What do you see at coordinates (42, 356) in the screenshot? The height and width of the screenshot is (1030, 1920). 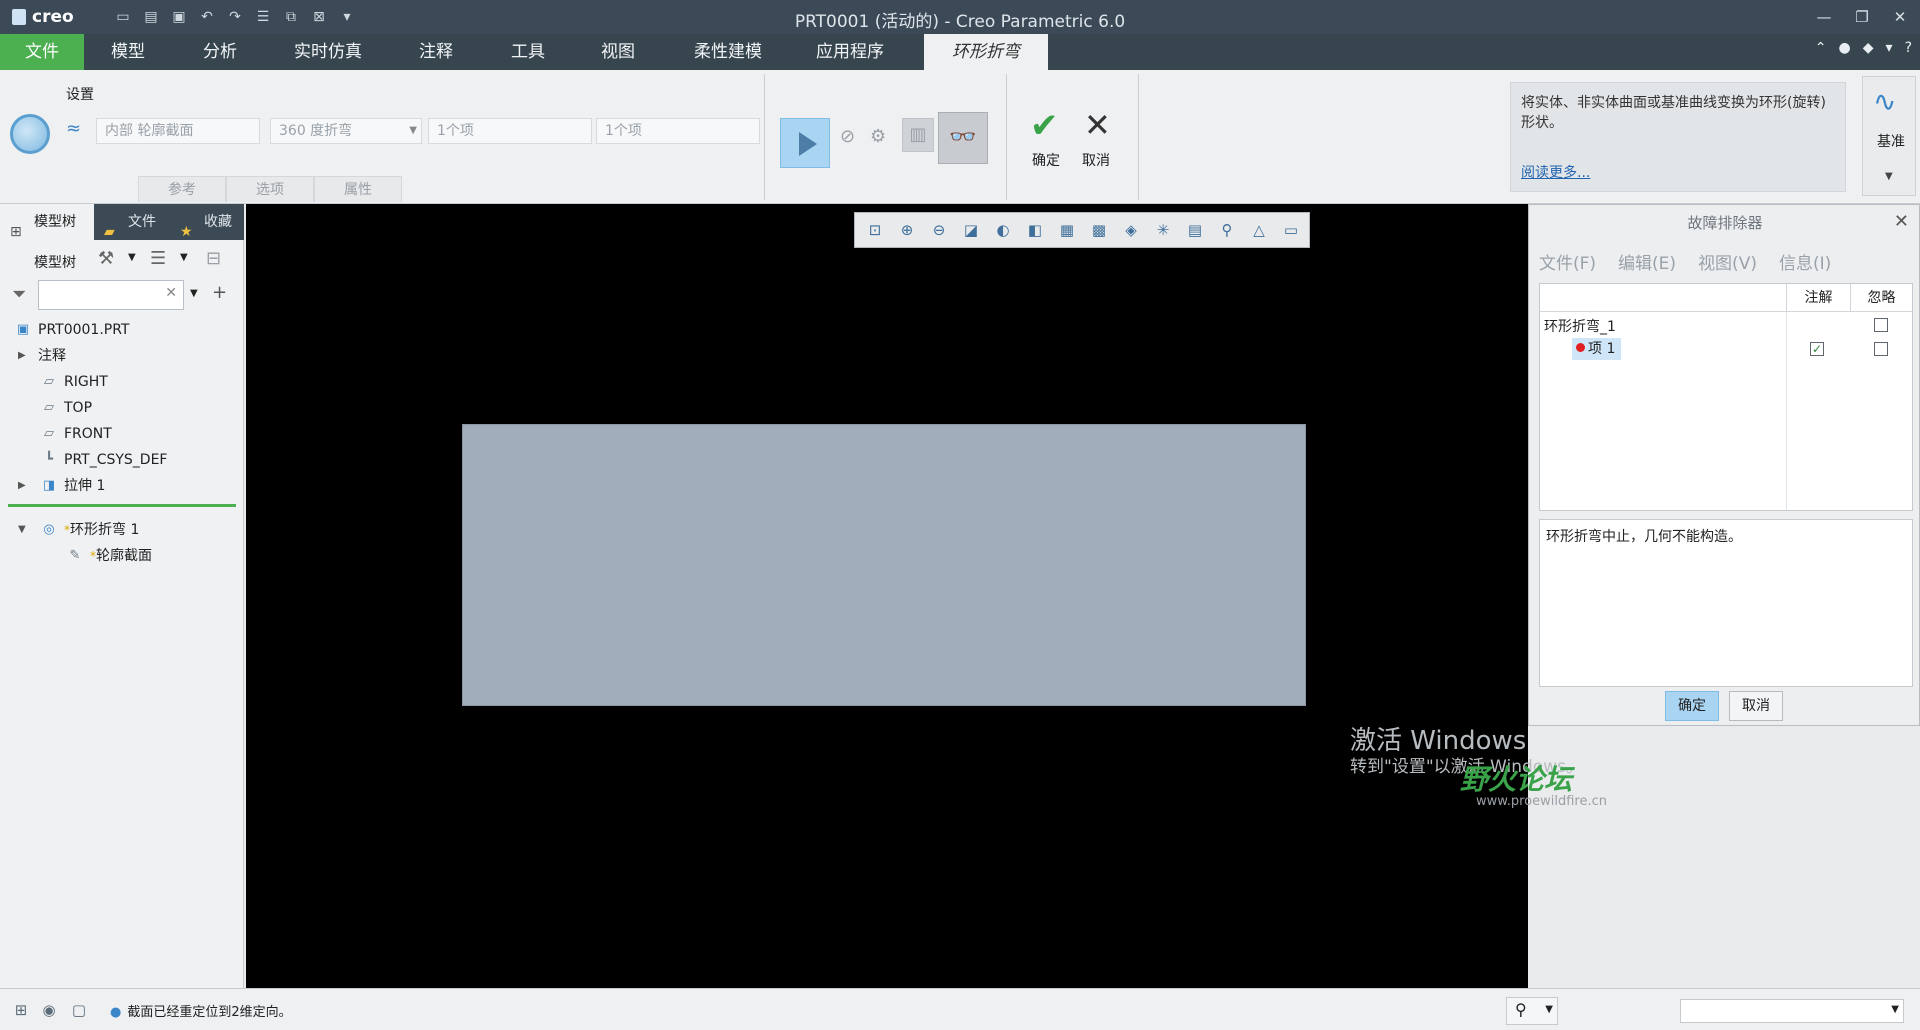 I see `tree-item-annotations: ▶ 注释` at bounding box center [42, 356].